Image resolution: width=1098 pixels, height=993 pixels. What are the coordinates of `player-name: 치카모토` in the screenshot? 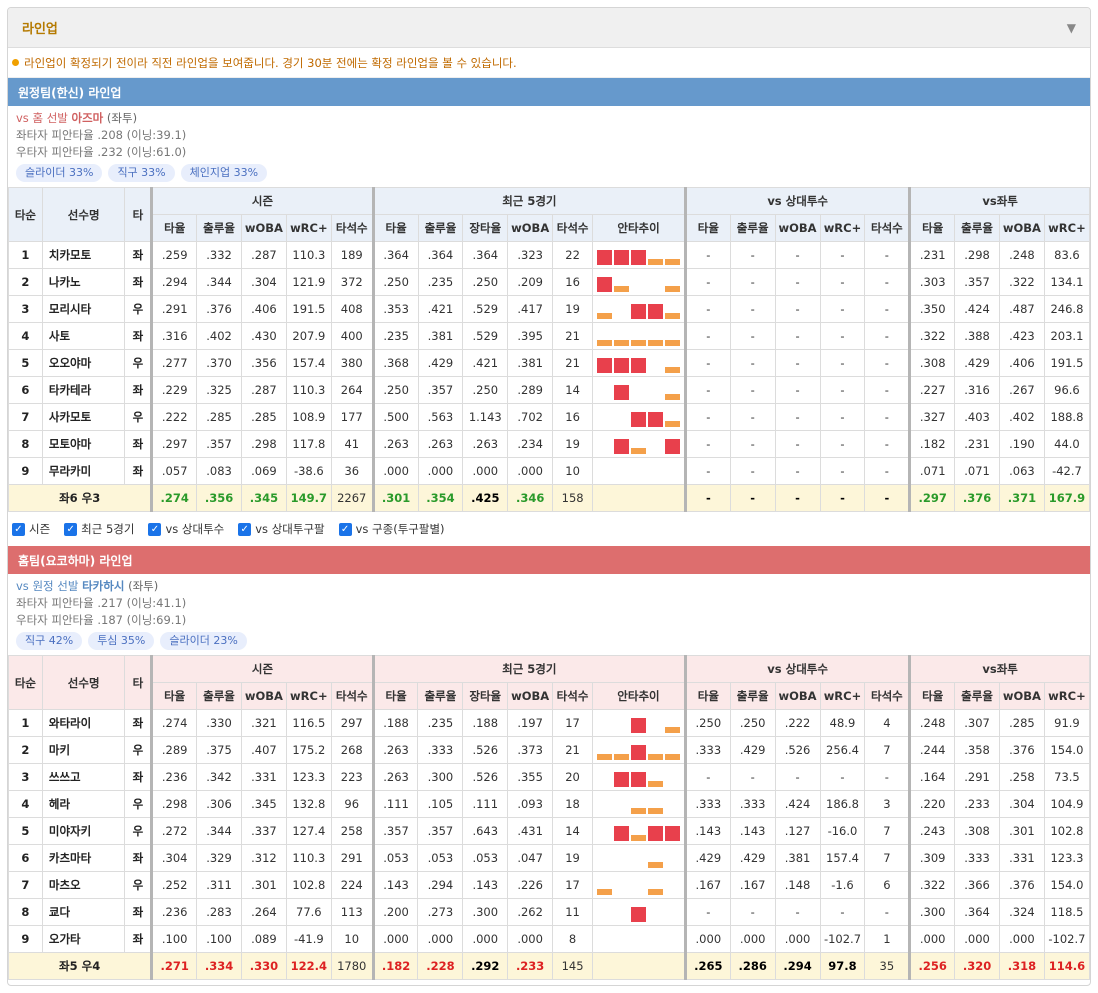 It's located at (83, 255).